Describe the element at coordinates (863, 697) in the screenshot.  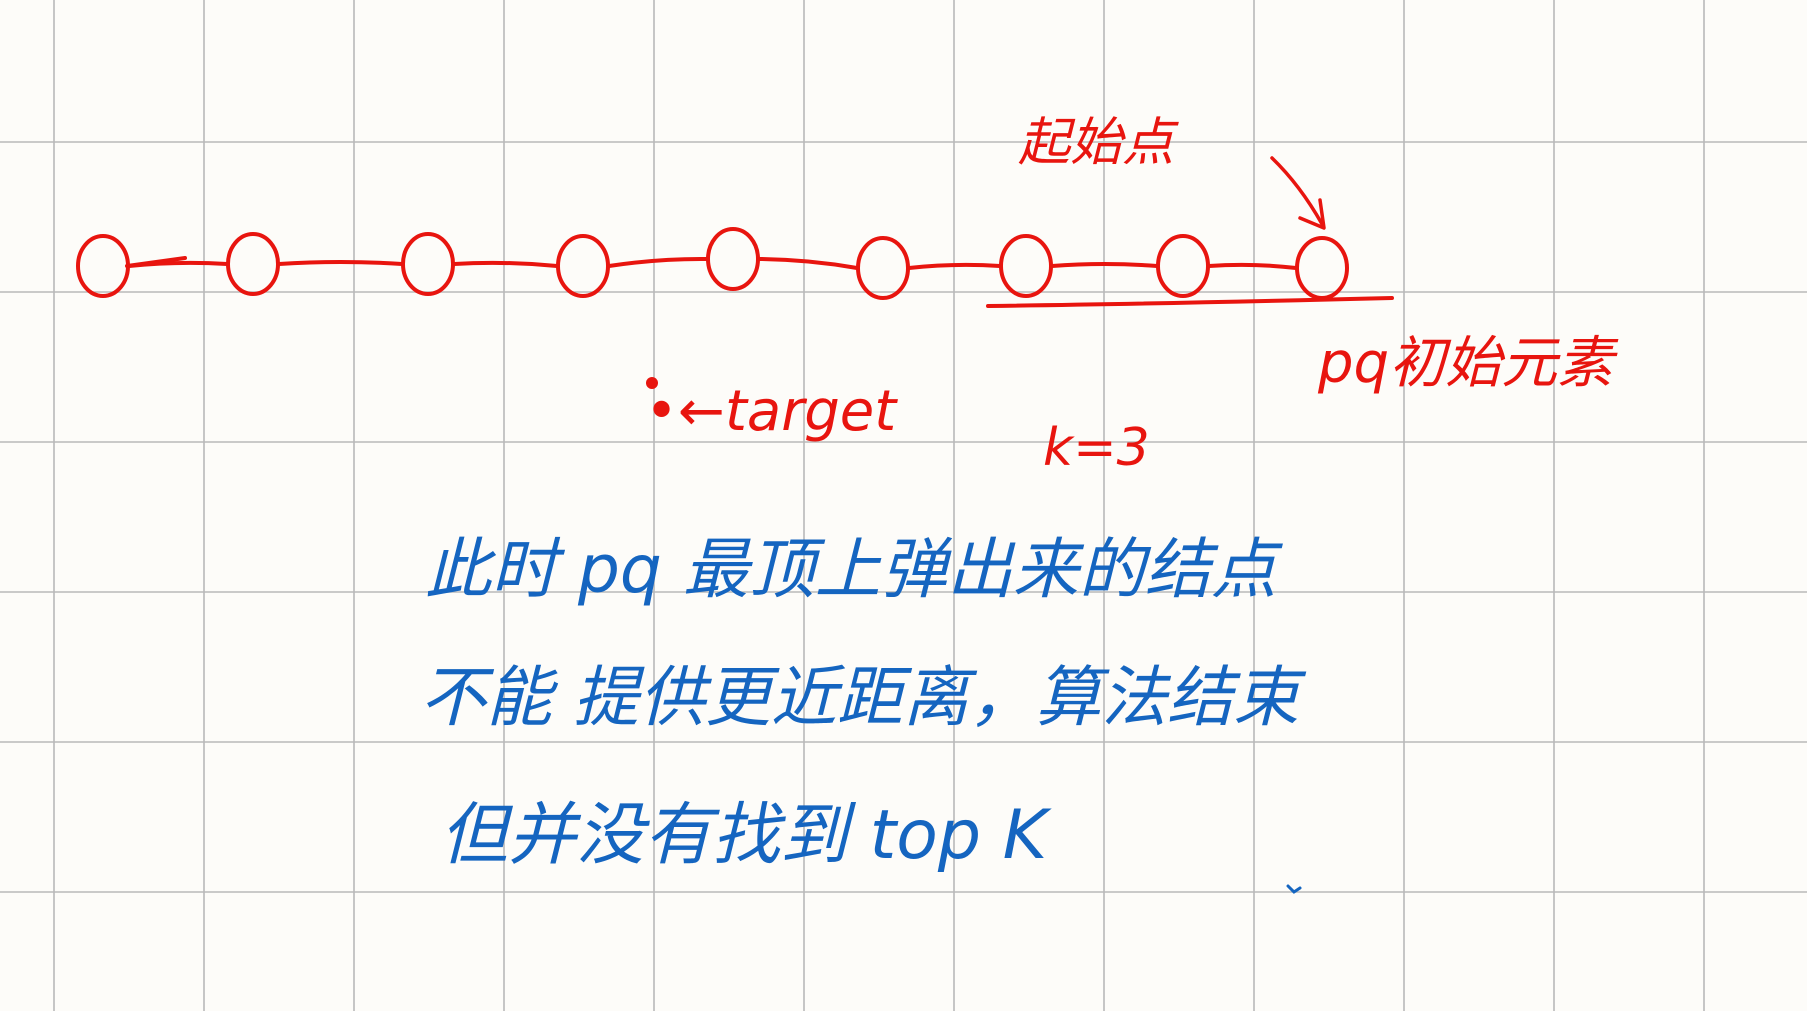
I see `note-line-2: 不能 提供更近距离，算法结束` at that location.